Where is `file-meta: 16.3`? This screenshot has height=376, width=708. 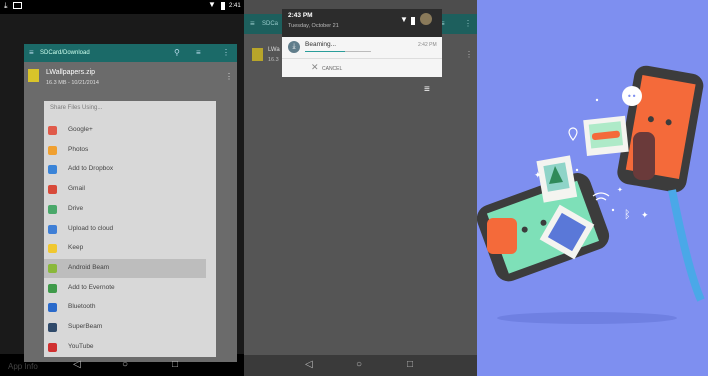
file-meta: 16.3 is located at coordinates (273, 60).